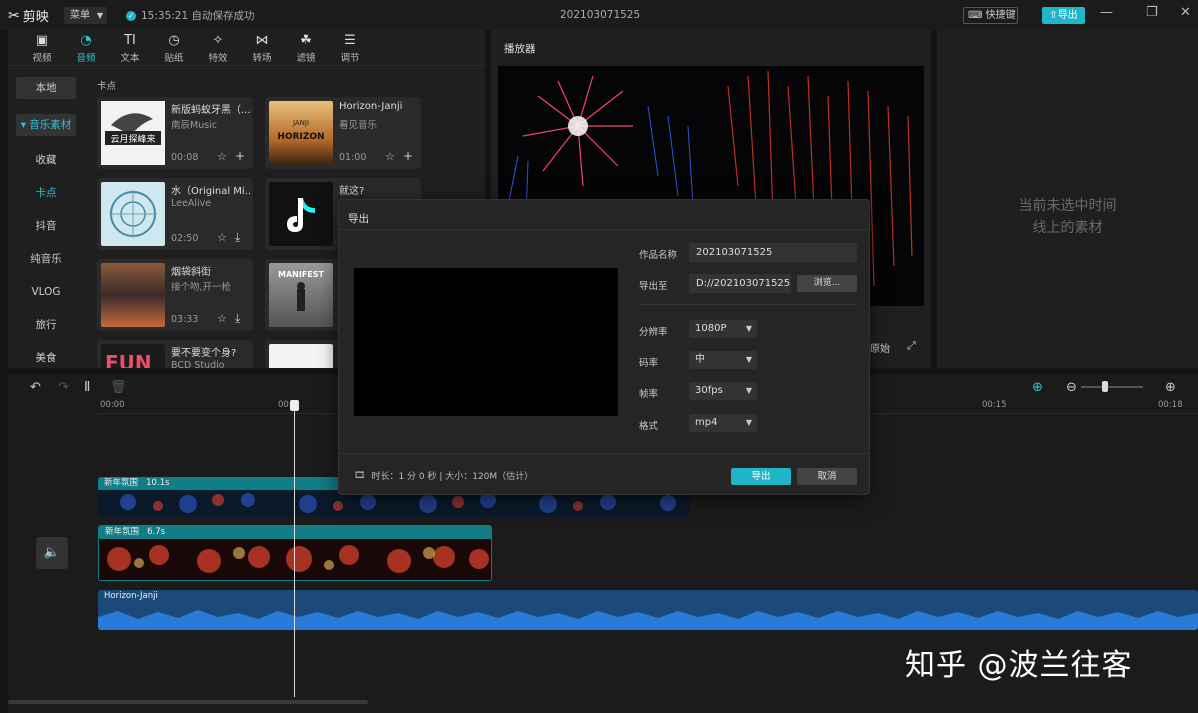 The width and height of the screenshot is (1198, 713). Describe the element at coordinates (46, 358) in the screenshot. I see `sidebar-item-food: 美食` at that location.